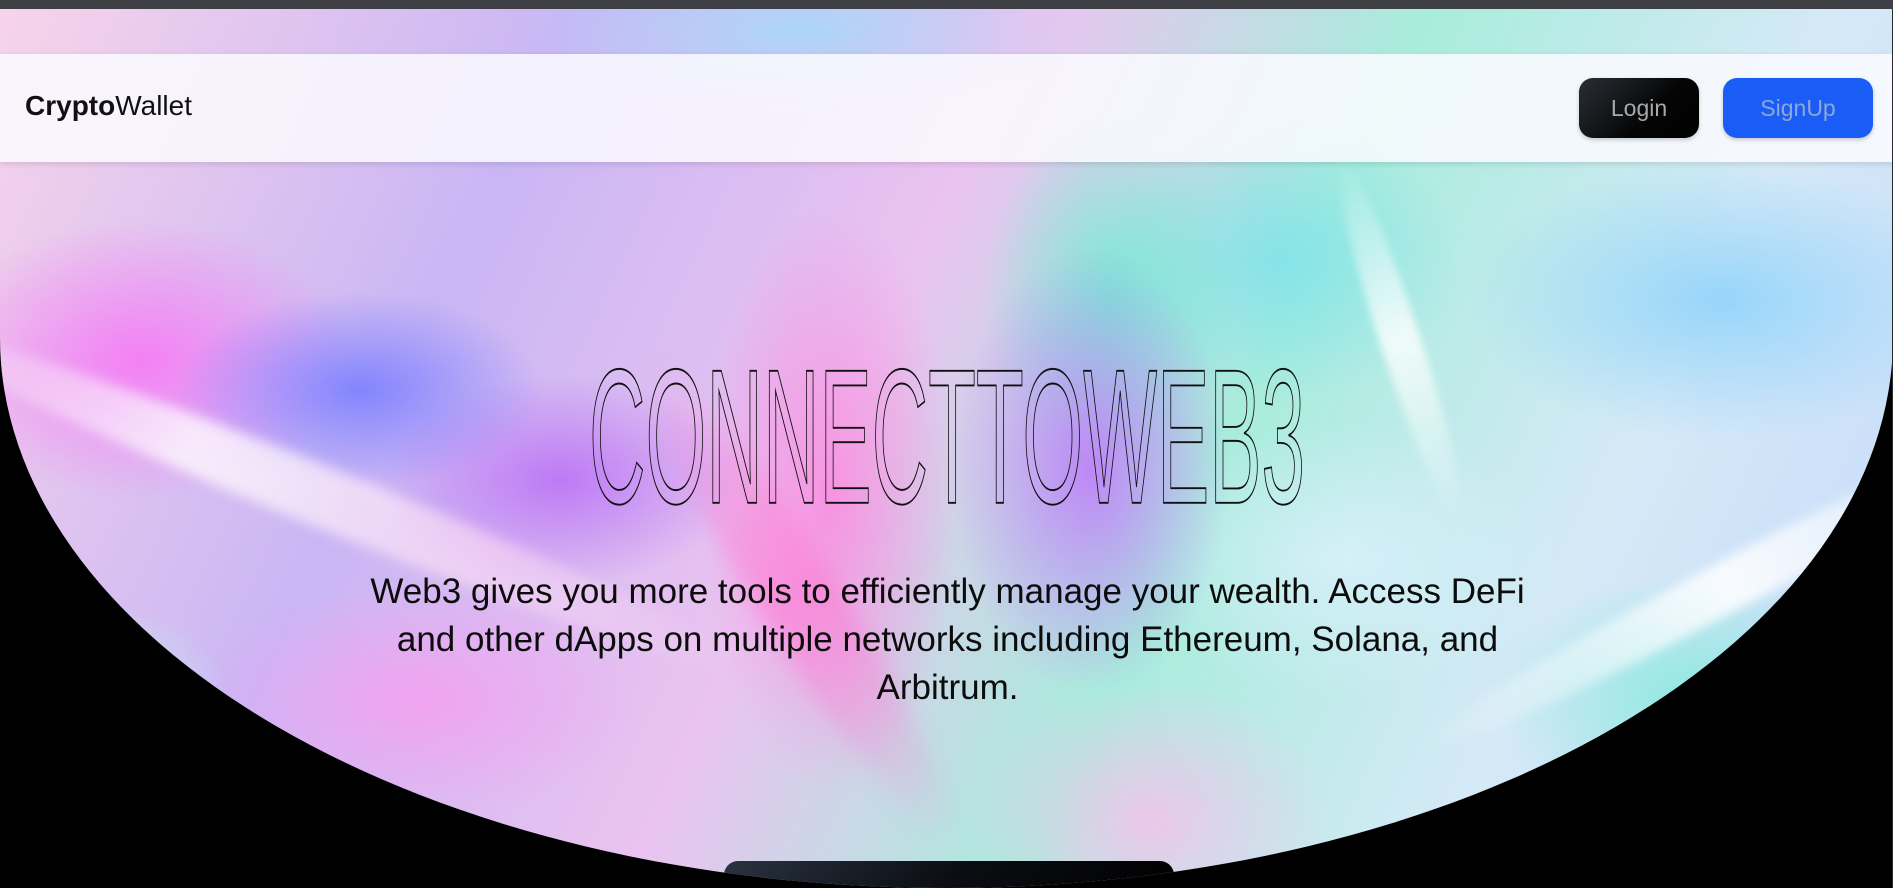  I want to click on brand-logo-rest: Wallet, so click(153, 105).